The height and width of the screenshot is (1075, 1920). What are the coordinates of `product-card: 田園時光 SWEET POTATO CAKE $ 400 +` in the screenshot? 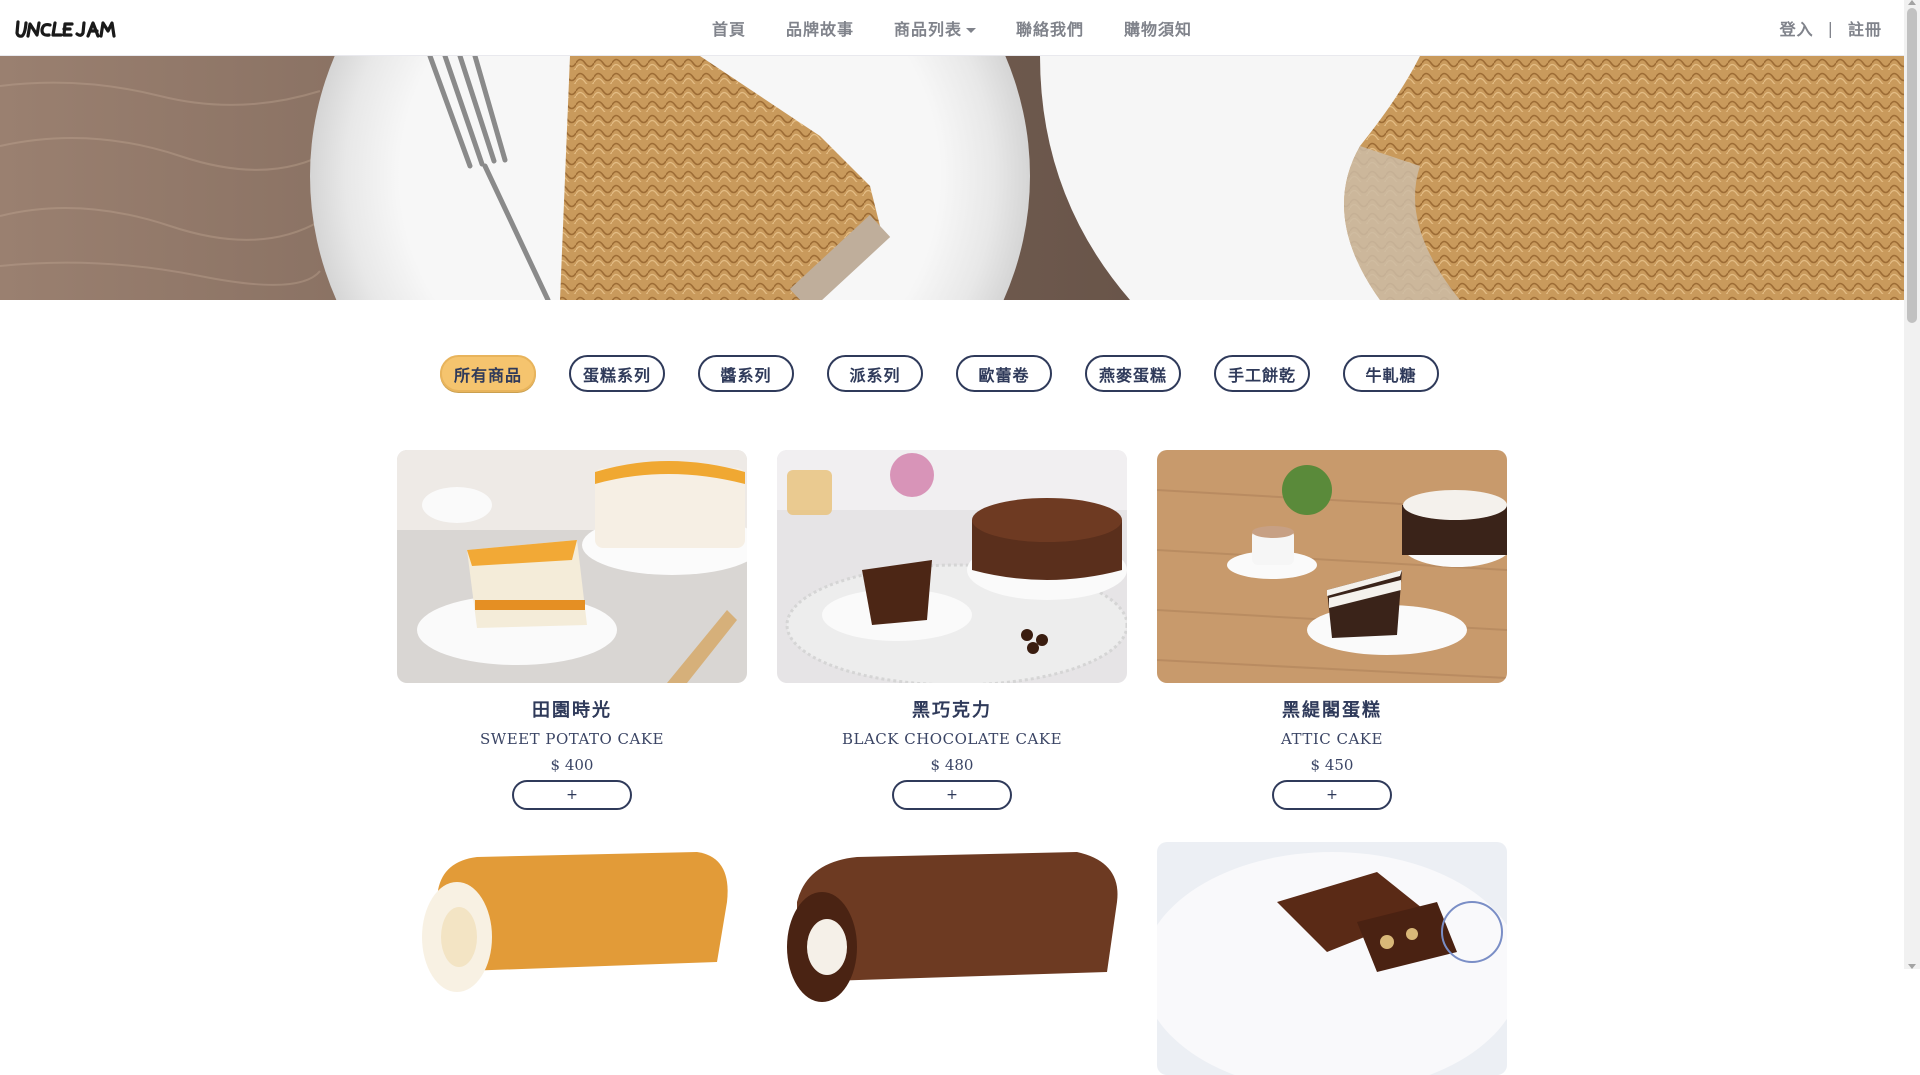 It's located at (572, 630).